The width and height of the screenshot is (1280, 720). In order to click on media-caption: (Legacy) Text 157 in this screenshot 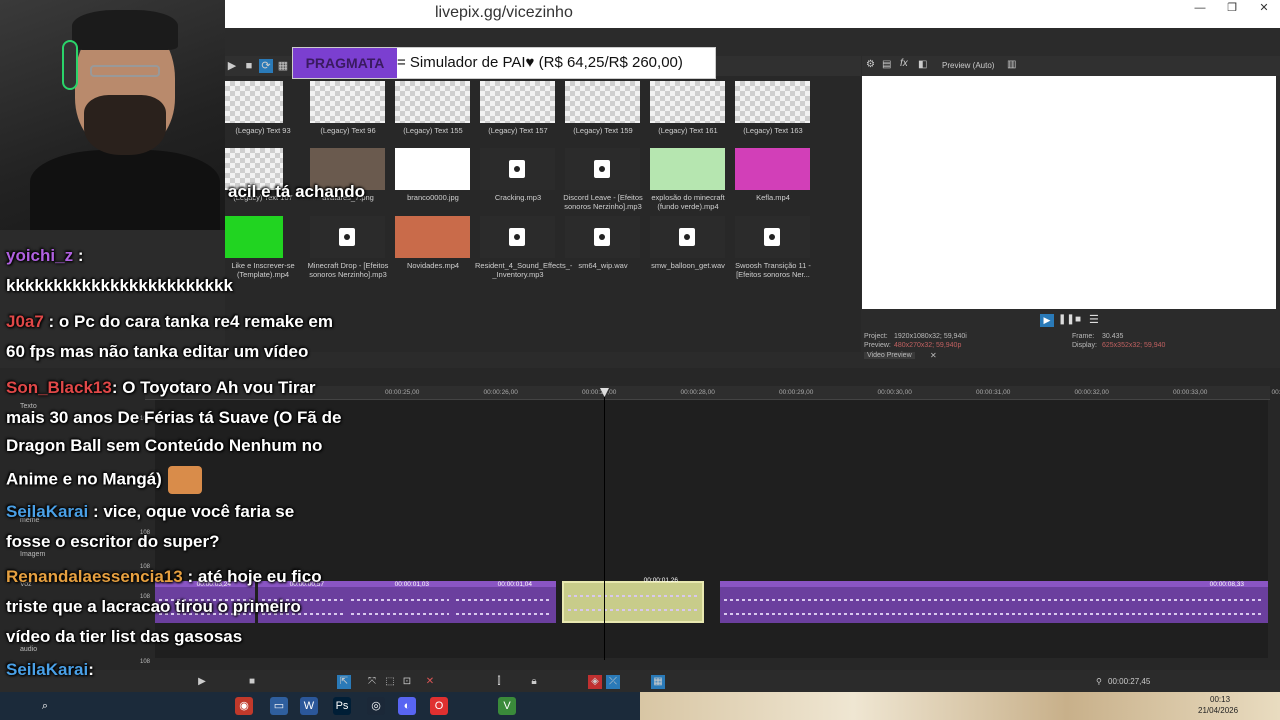, I will do `click(518, 130)`.